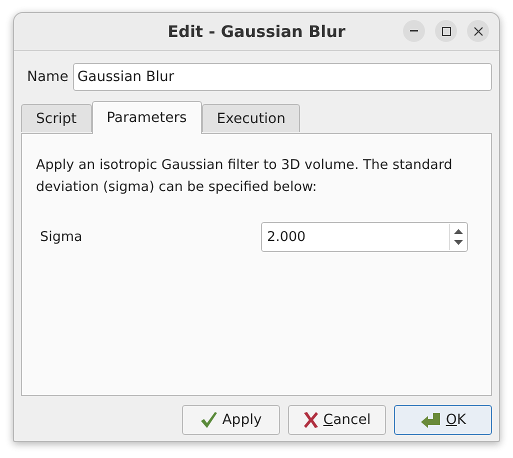  I want to click on apply-button: Apply, so click(231, 420).